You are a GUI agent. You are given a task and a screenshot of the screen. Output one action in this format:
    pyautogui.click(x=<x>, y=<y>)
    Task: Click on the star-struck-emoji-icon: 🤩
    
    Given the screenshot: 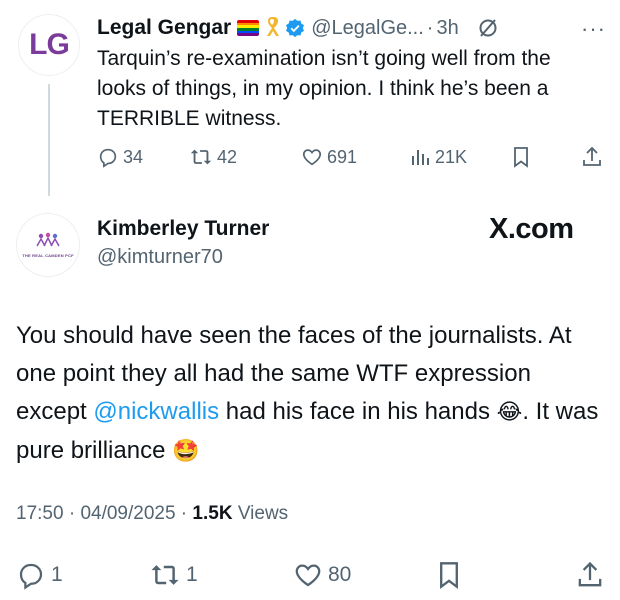 What is the action you would take?
    pyautogui.click(x=186, y=451)
    